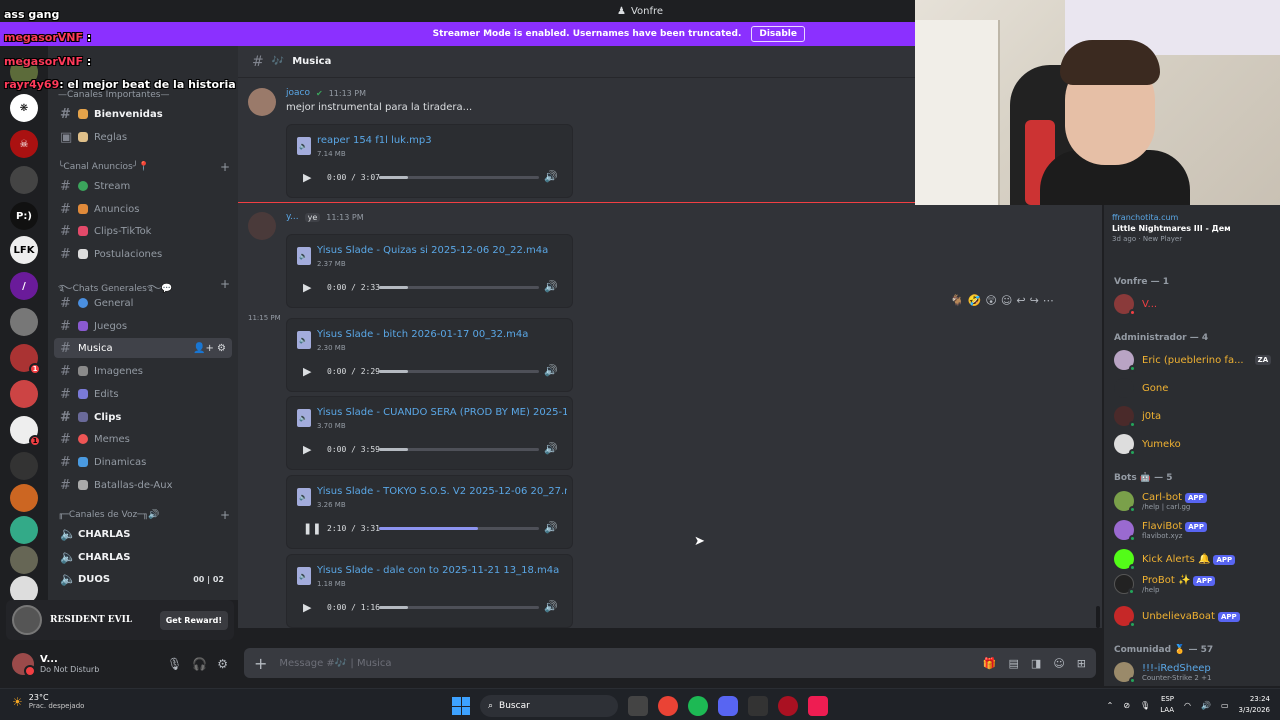  What do you see at coordinates (48, 701) in the screenshot?
I see `weather-widget: ☀ 23°C Prac. despejado` at bounding box center [48, 701].